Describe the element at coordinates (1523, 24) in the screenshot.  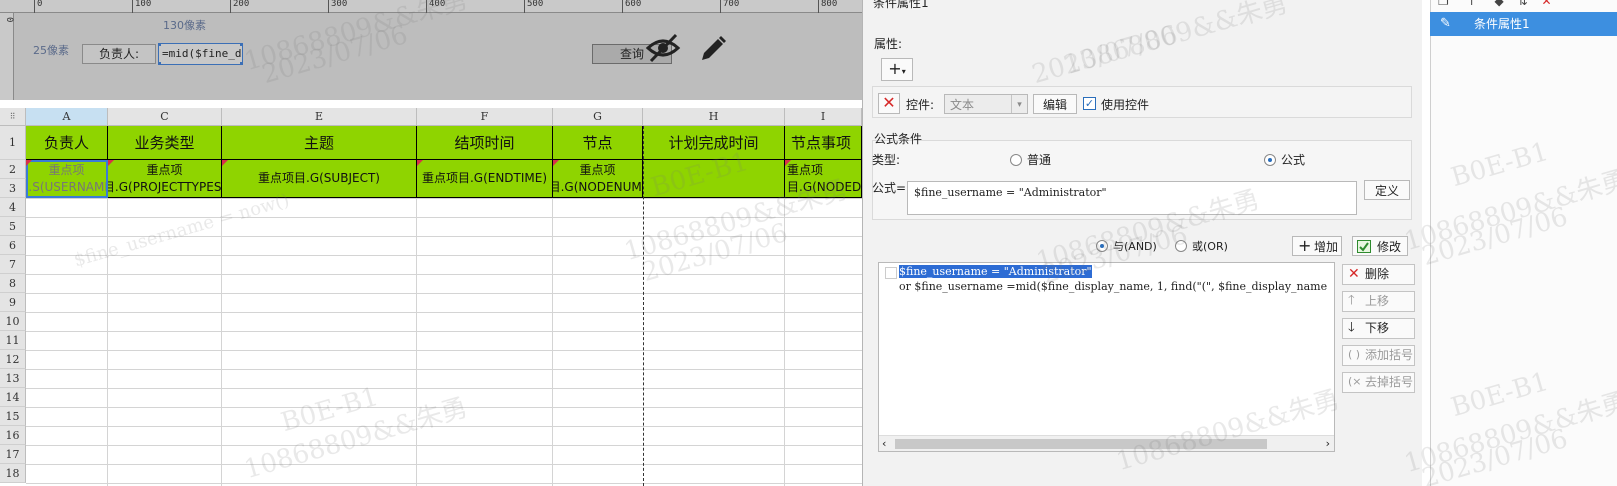
I see `condition-list-item: ✎ 条件属性1` at that location.